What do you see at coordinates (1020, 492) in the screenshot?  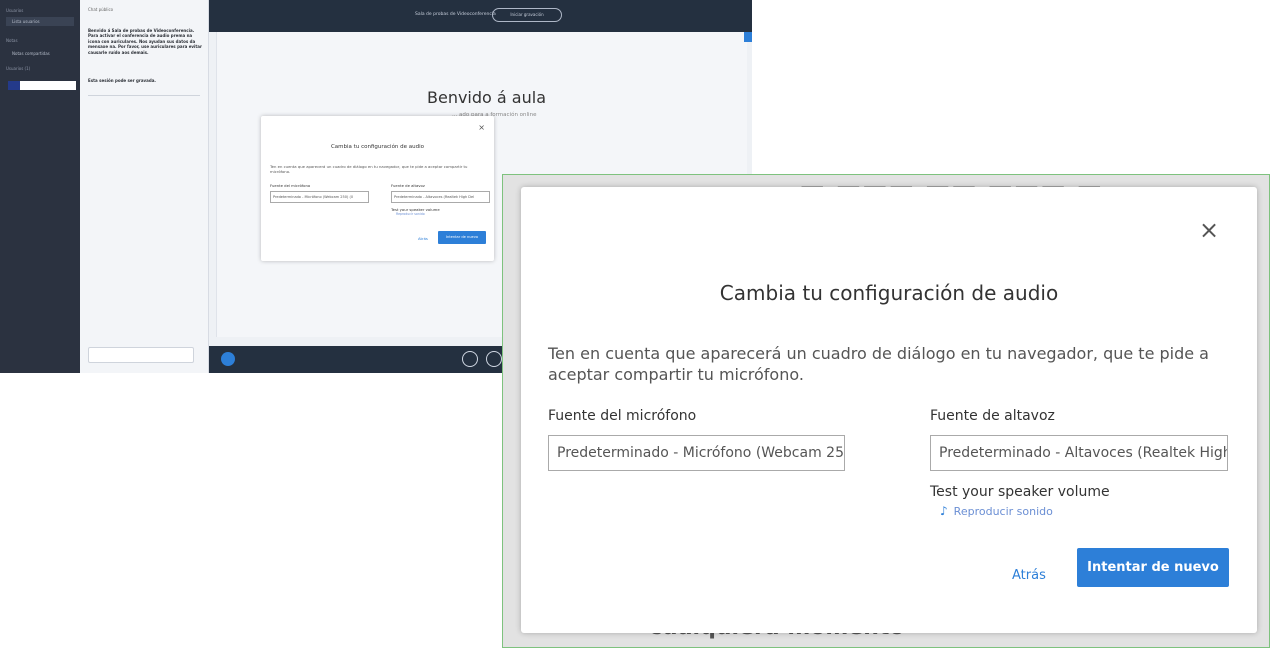 I see `test-volume-label: Test your speaker volume` at bounding box center [1020, 492].